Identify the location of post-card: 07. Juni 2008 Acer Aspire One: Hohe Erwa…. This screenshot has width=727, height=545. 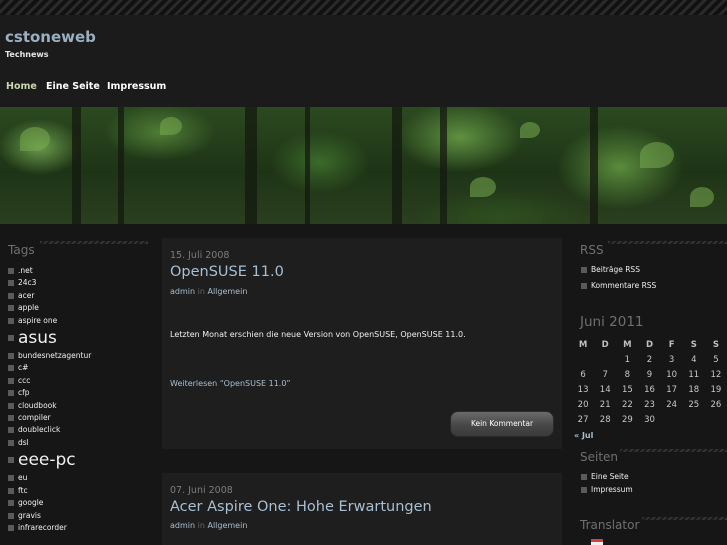
(362, 509).